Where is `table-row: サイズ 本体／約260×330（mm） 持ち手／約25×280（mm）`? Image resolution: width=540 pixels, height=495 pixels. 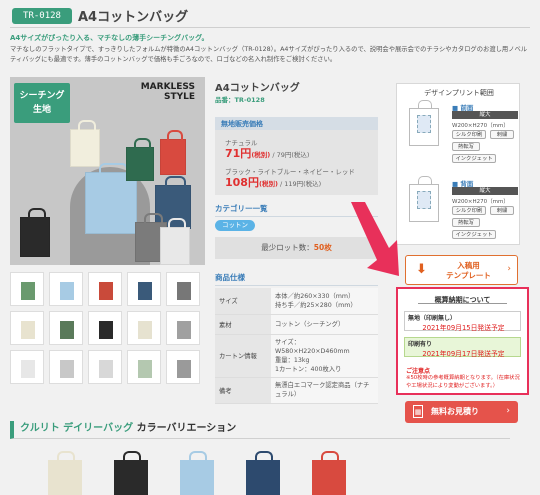
table-row: サイズ 本体／約260×330（mm） 持ち手／約25×280（mm） is located at coordinates (296, 301).